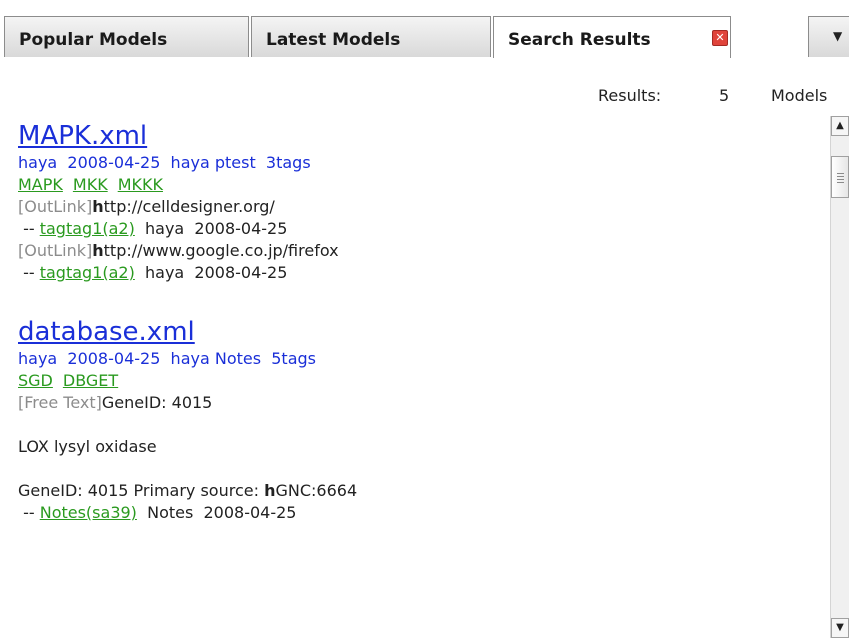  What do you see at coordinates (60, 402) in the screenshot?
I see `entry-kind: [Free Text]` at bounding box center [60, 402].